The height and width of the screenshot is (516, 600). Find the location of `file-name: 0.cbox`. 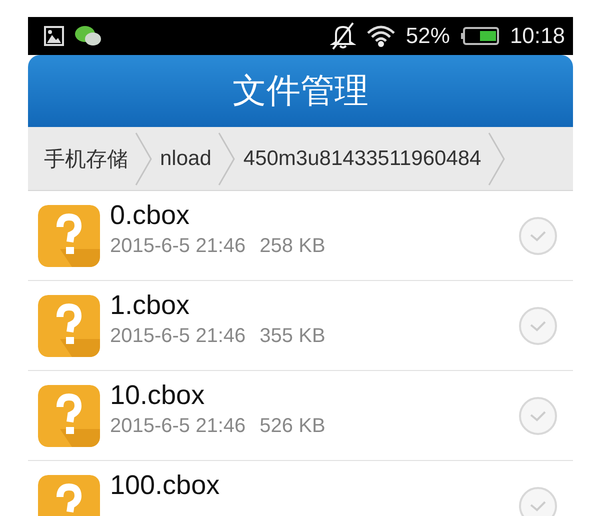

file-name: 0.cbox is located at coordinates (150, 215).